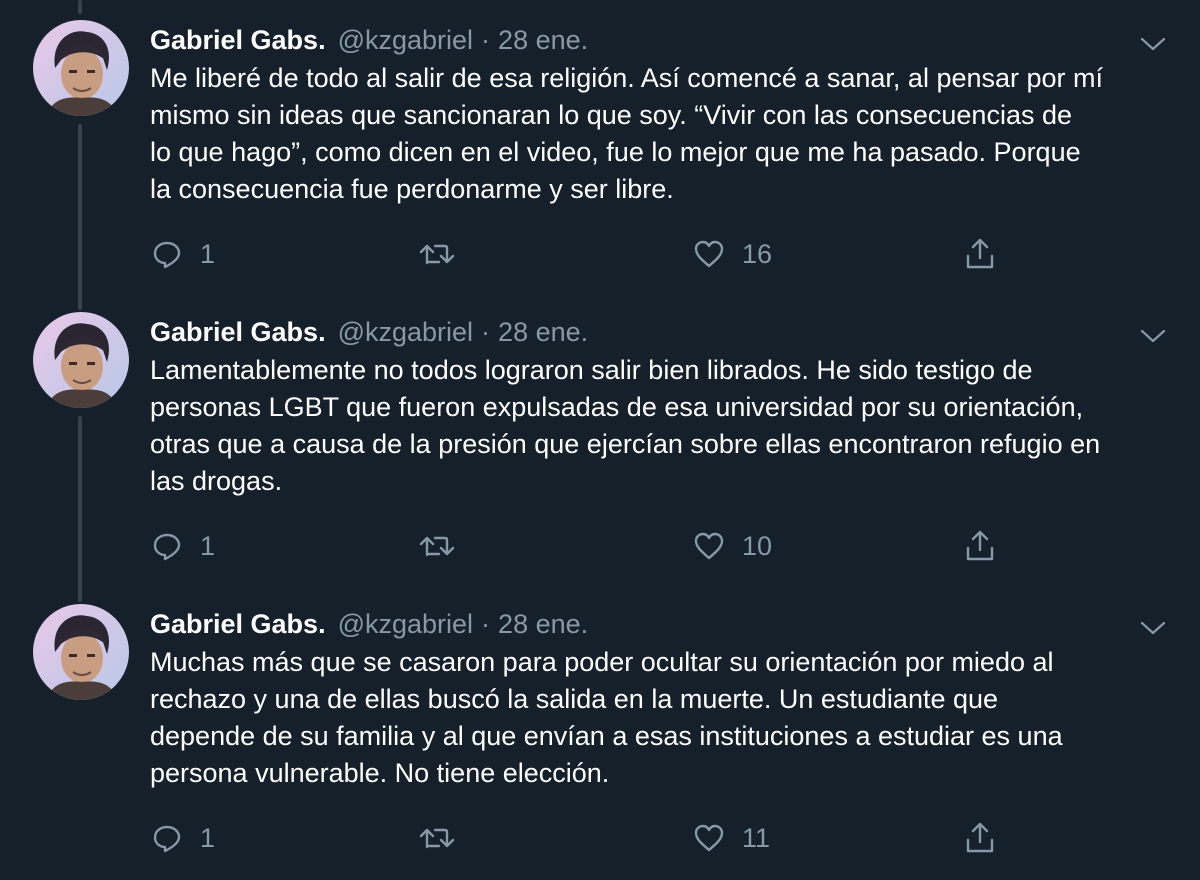 This screenshot has width=1200, height=880. Describe the element at coordinates (600, 254) in the screenshot. I see `tweet-actions: 1 16` at that location.